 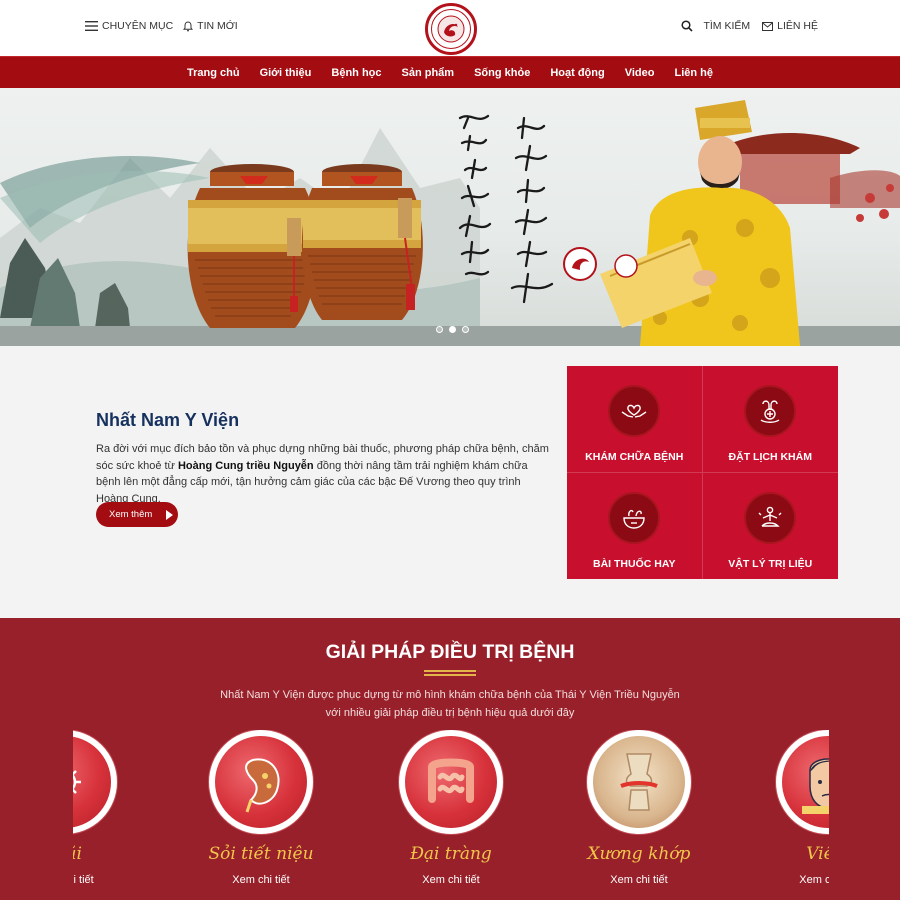 I want to click on header-left-group: CHUYÊN MỤC TIN MỚI, so click(x=161, y=26).